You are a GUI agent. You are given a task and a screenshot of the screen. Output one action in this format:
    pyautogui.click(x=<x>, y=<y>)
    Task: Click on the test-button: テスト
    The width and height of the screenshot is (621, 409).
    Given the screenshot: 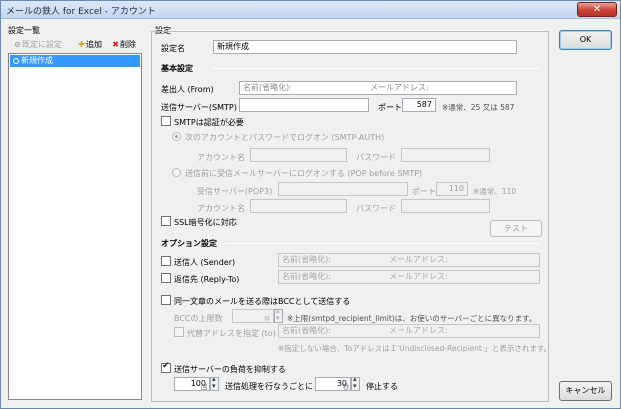 What is the action you would take?
    pyautogui.click(x=516, y=228)
    